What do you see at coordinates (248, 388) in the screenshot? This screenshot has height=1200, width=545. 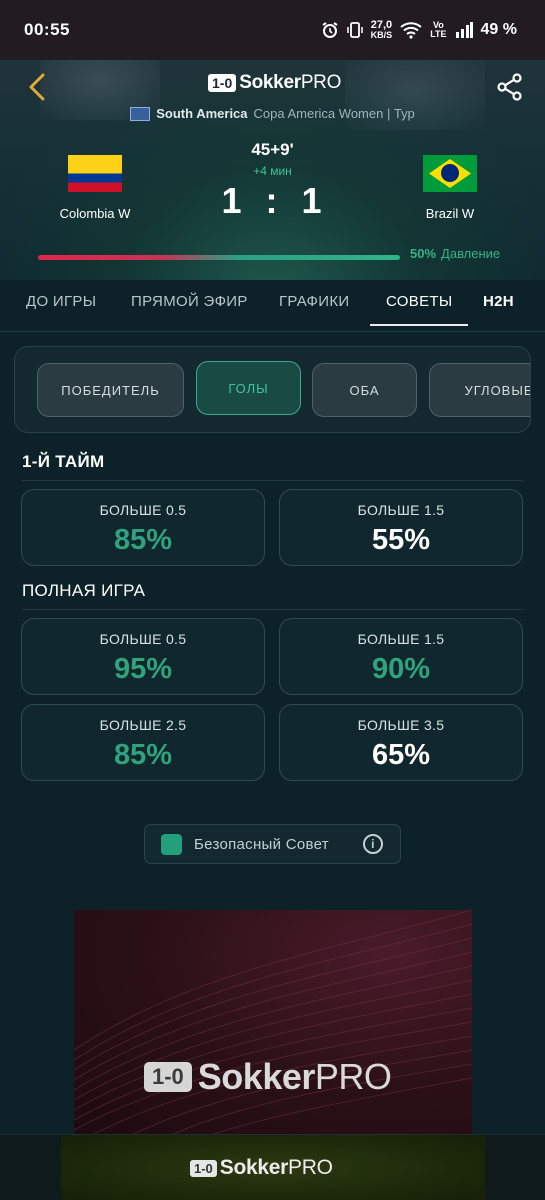 I see `filter-goals: ГОЛЫ` at bounding box center [248, 388].